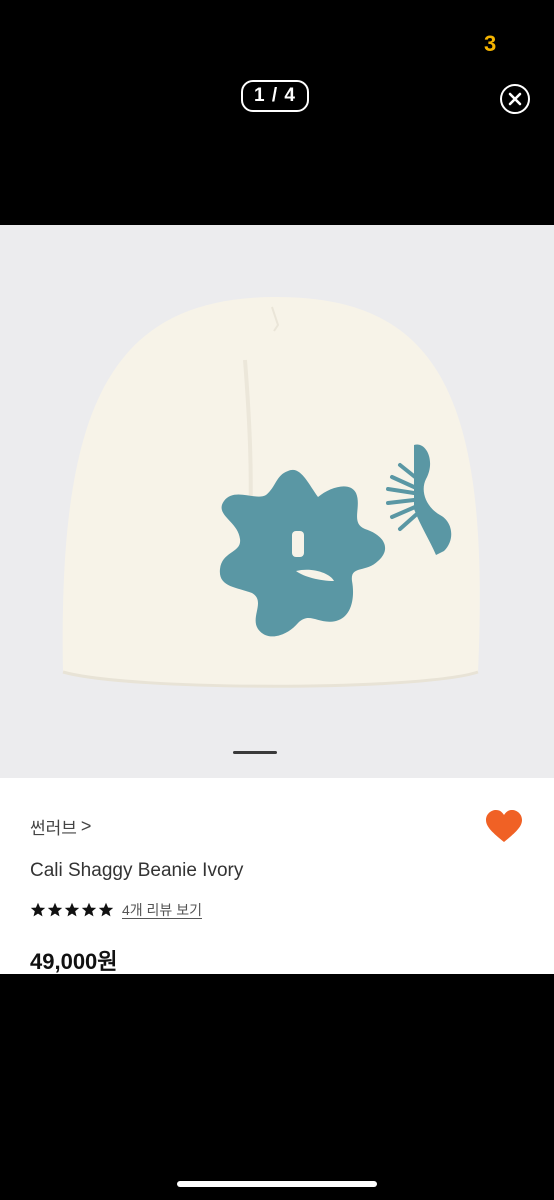 The width and height of the screenshot is (554, 1200). What do you see at coordinates (116, 910) in the screenshot?
I see `rating-row: 4개 리뷰 보기` at bounding box center [116, 910].